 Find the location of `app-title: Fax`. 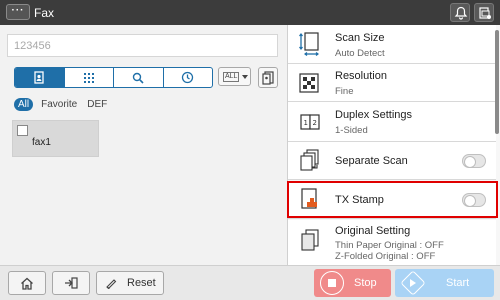

app-title: Fax is located at coordinates (44, 13).